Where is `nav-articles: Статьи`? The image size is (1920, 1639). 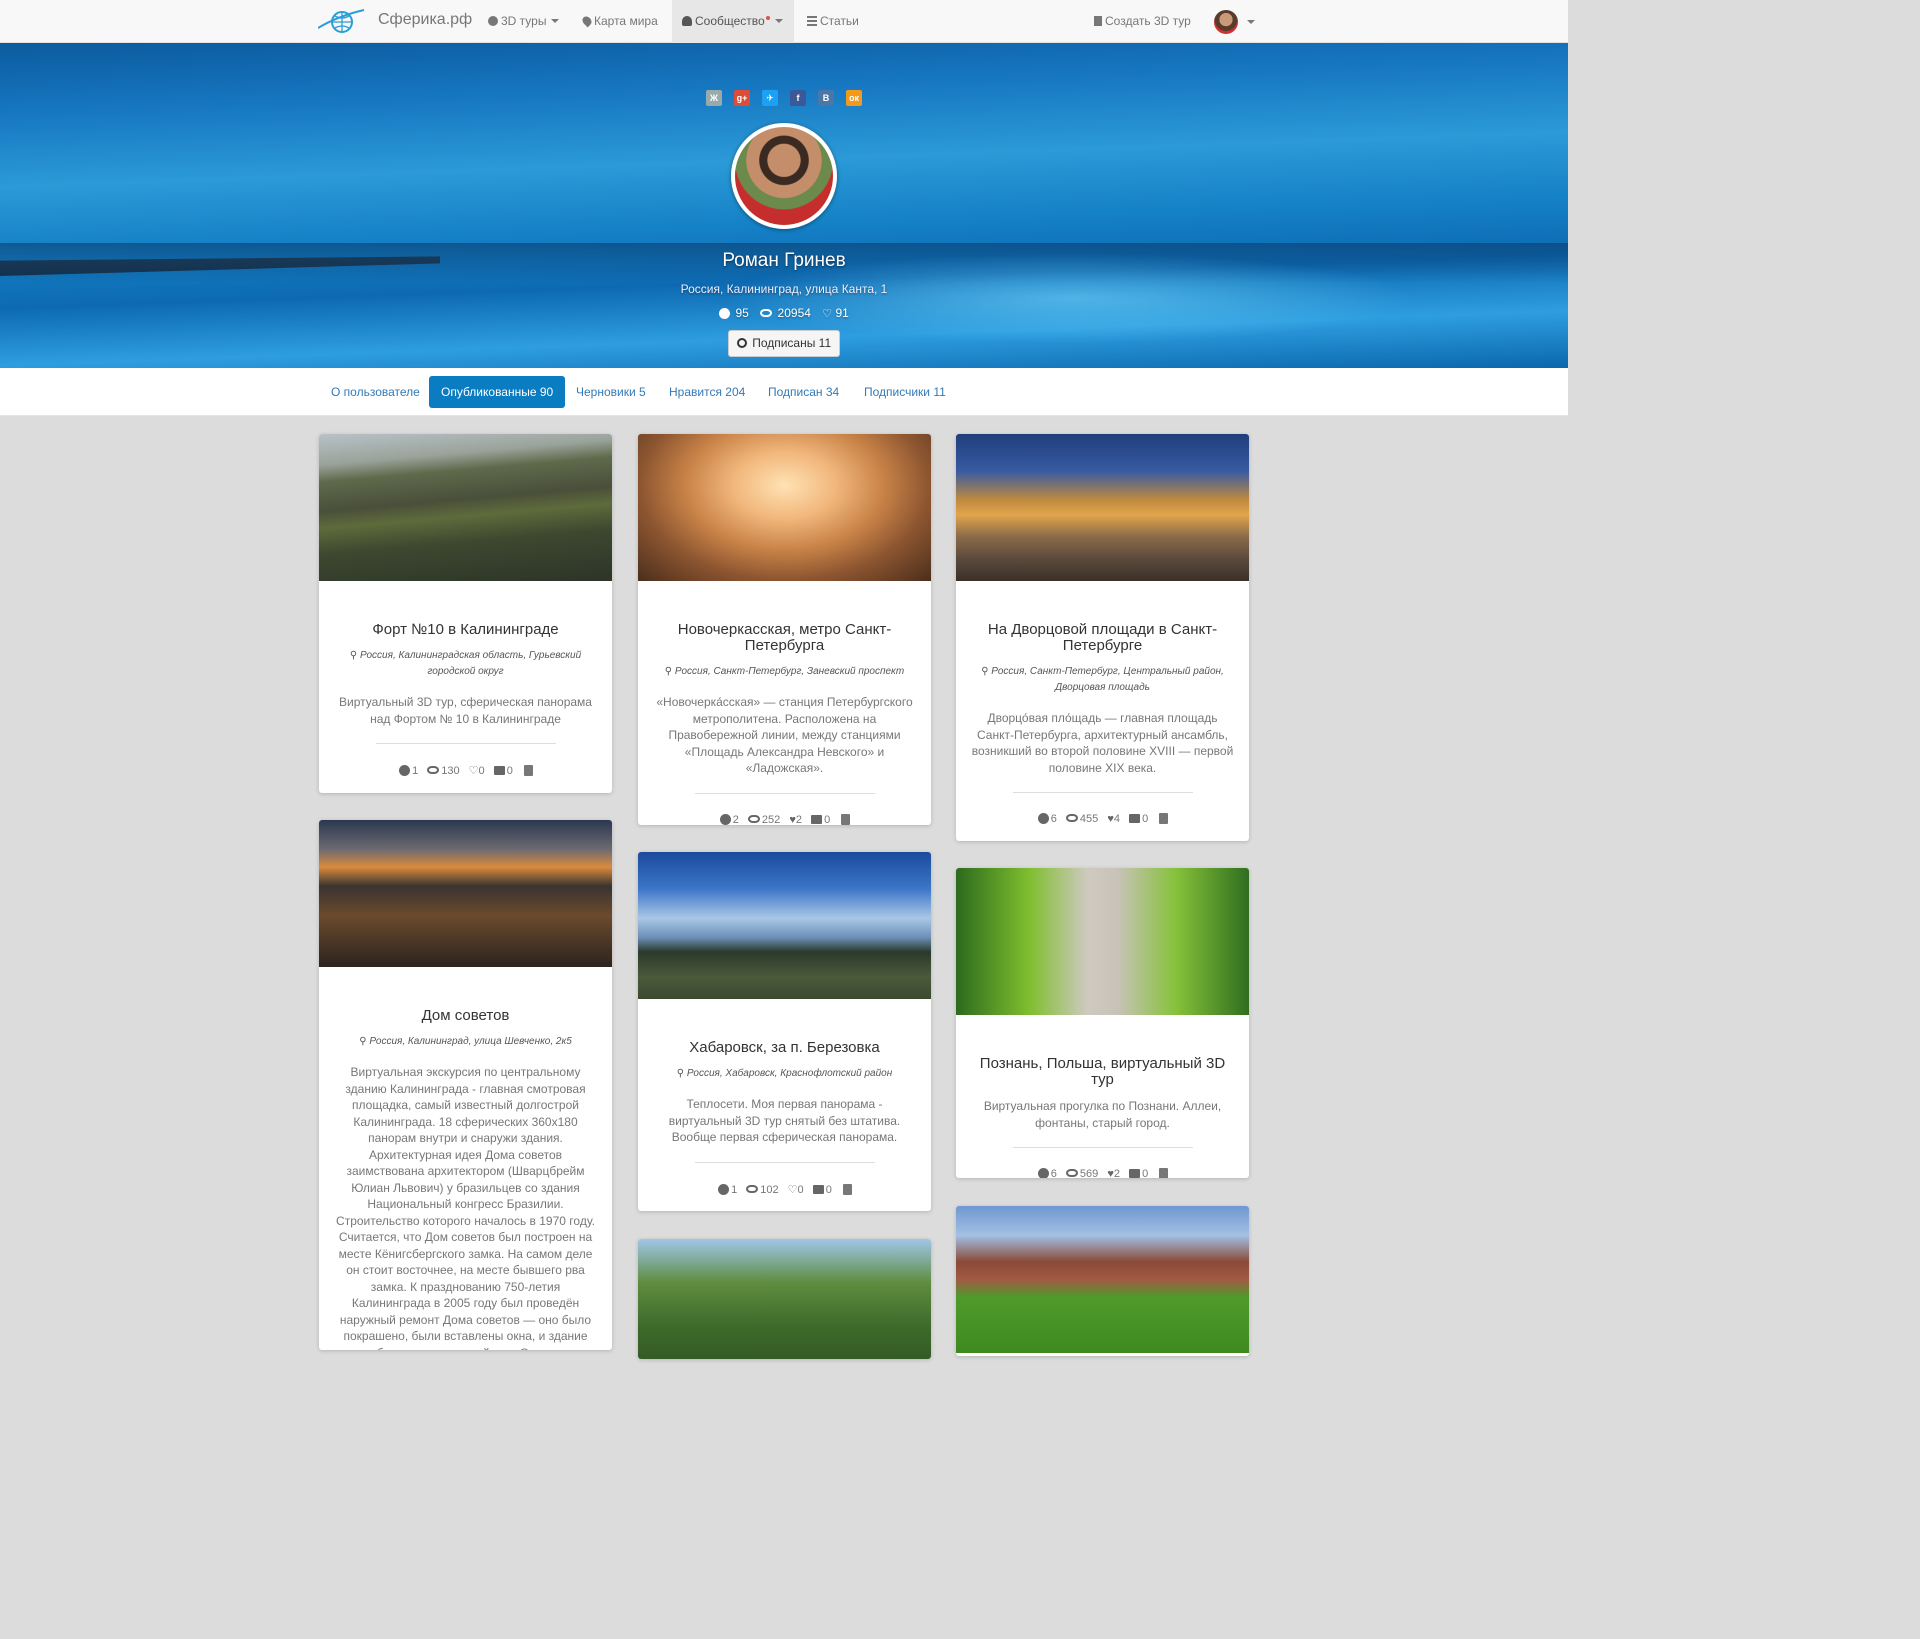
nav-articles: Статьи is located at coordinates (833, 21).